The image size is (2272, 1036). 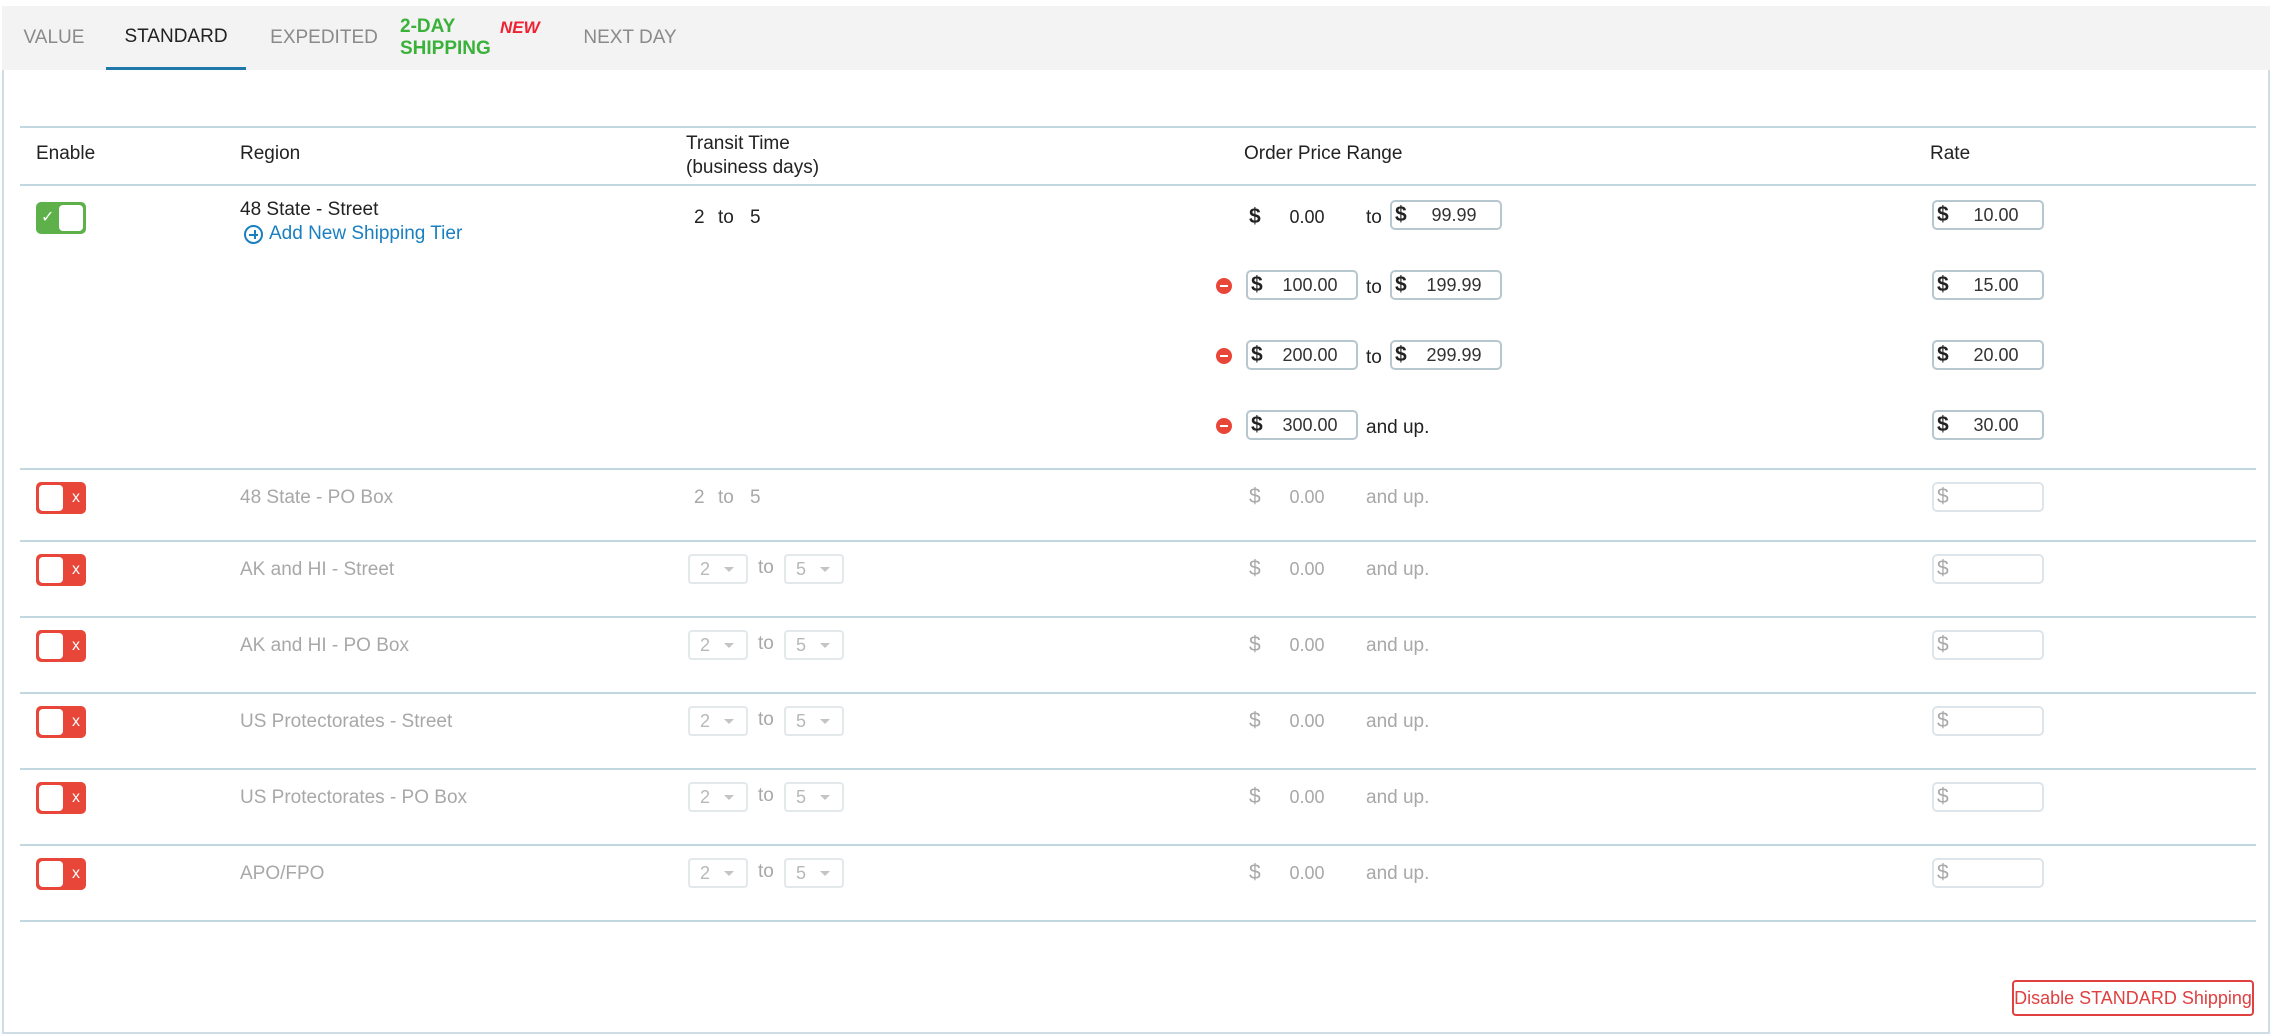 I want to click on price-min-value: 300.00, so click(x=1310, y=425).